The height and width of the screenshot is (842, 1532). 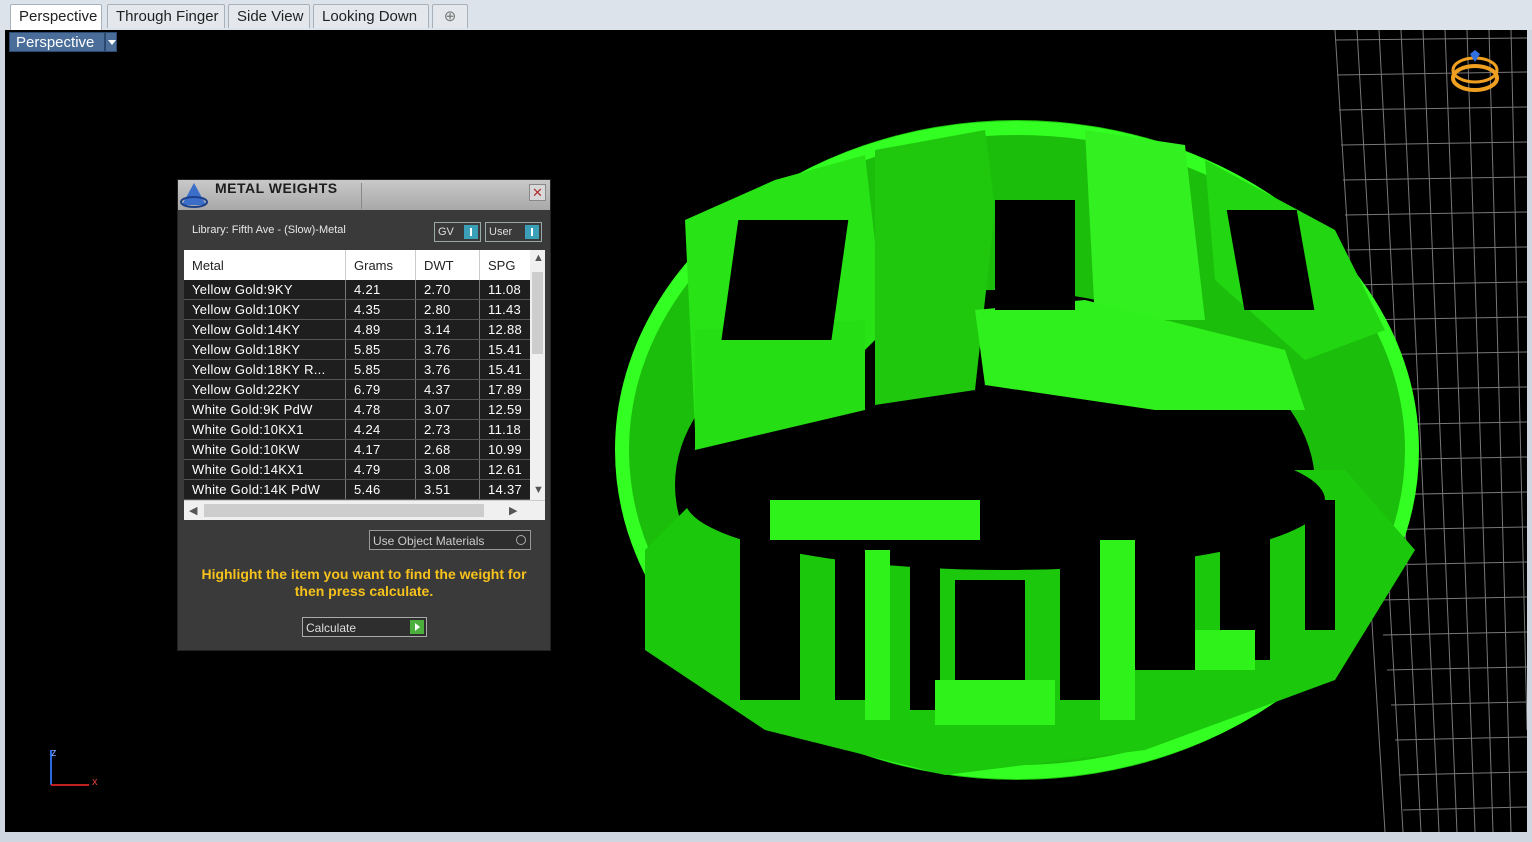 What do you see at coordinates (364, 627) in the screenshot?
I see `calculate-button: Calculate` at bounding box center [364, 627].